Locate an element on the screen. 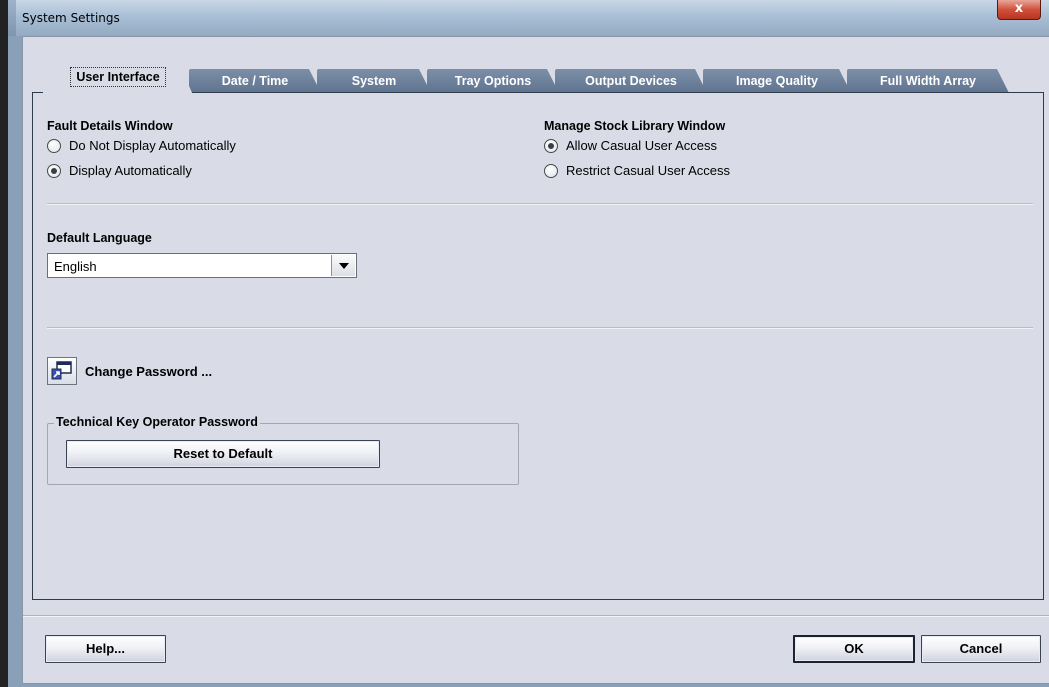 The width and height of the screenshot is (1049, 687). tab-date-time: Date / Time is located at coordinates (255, 81).